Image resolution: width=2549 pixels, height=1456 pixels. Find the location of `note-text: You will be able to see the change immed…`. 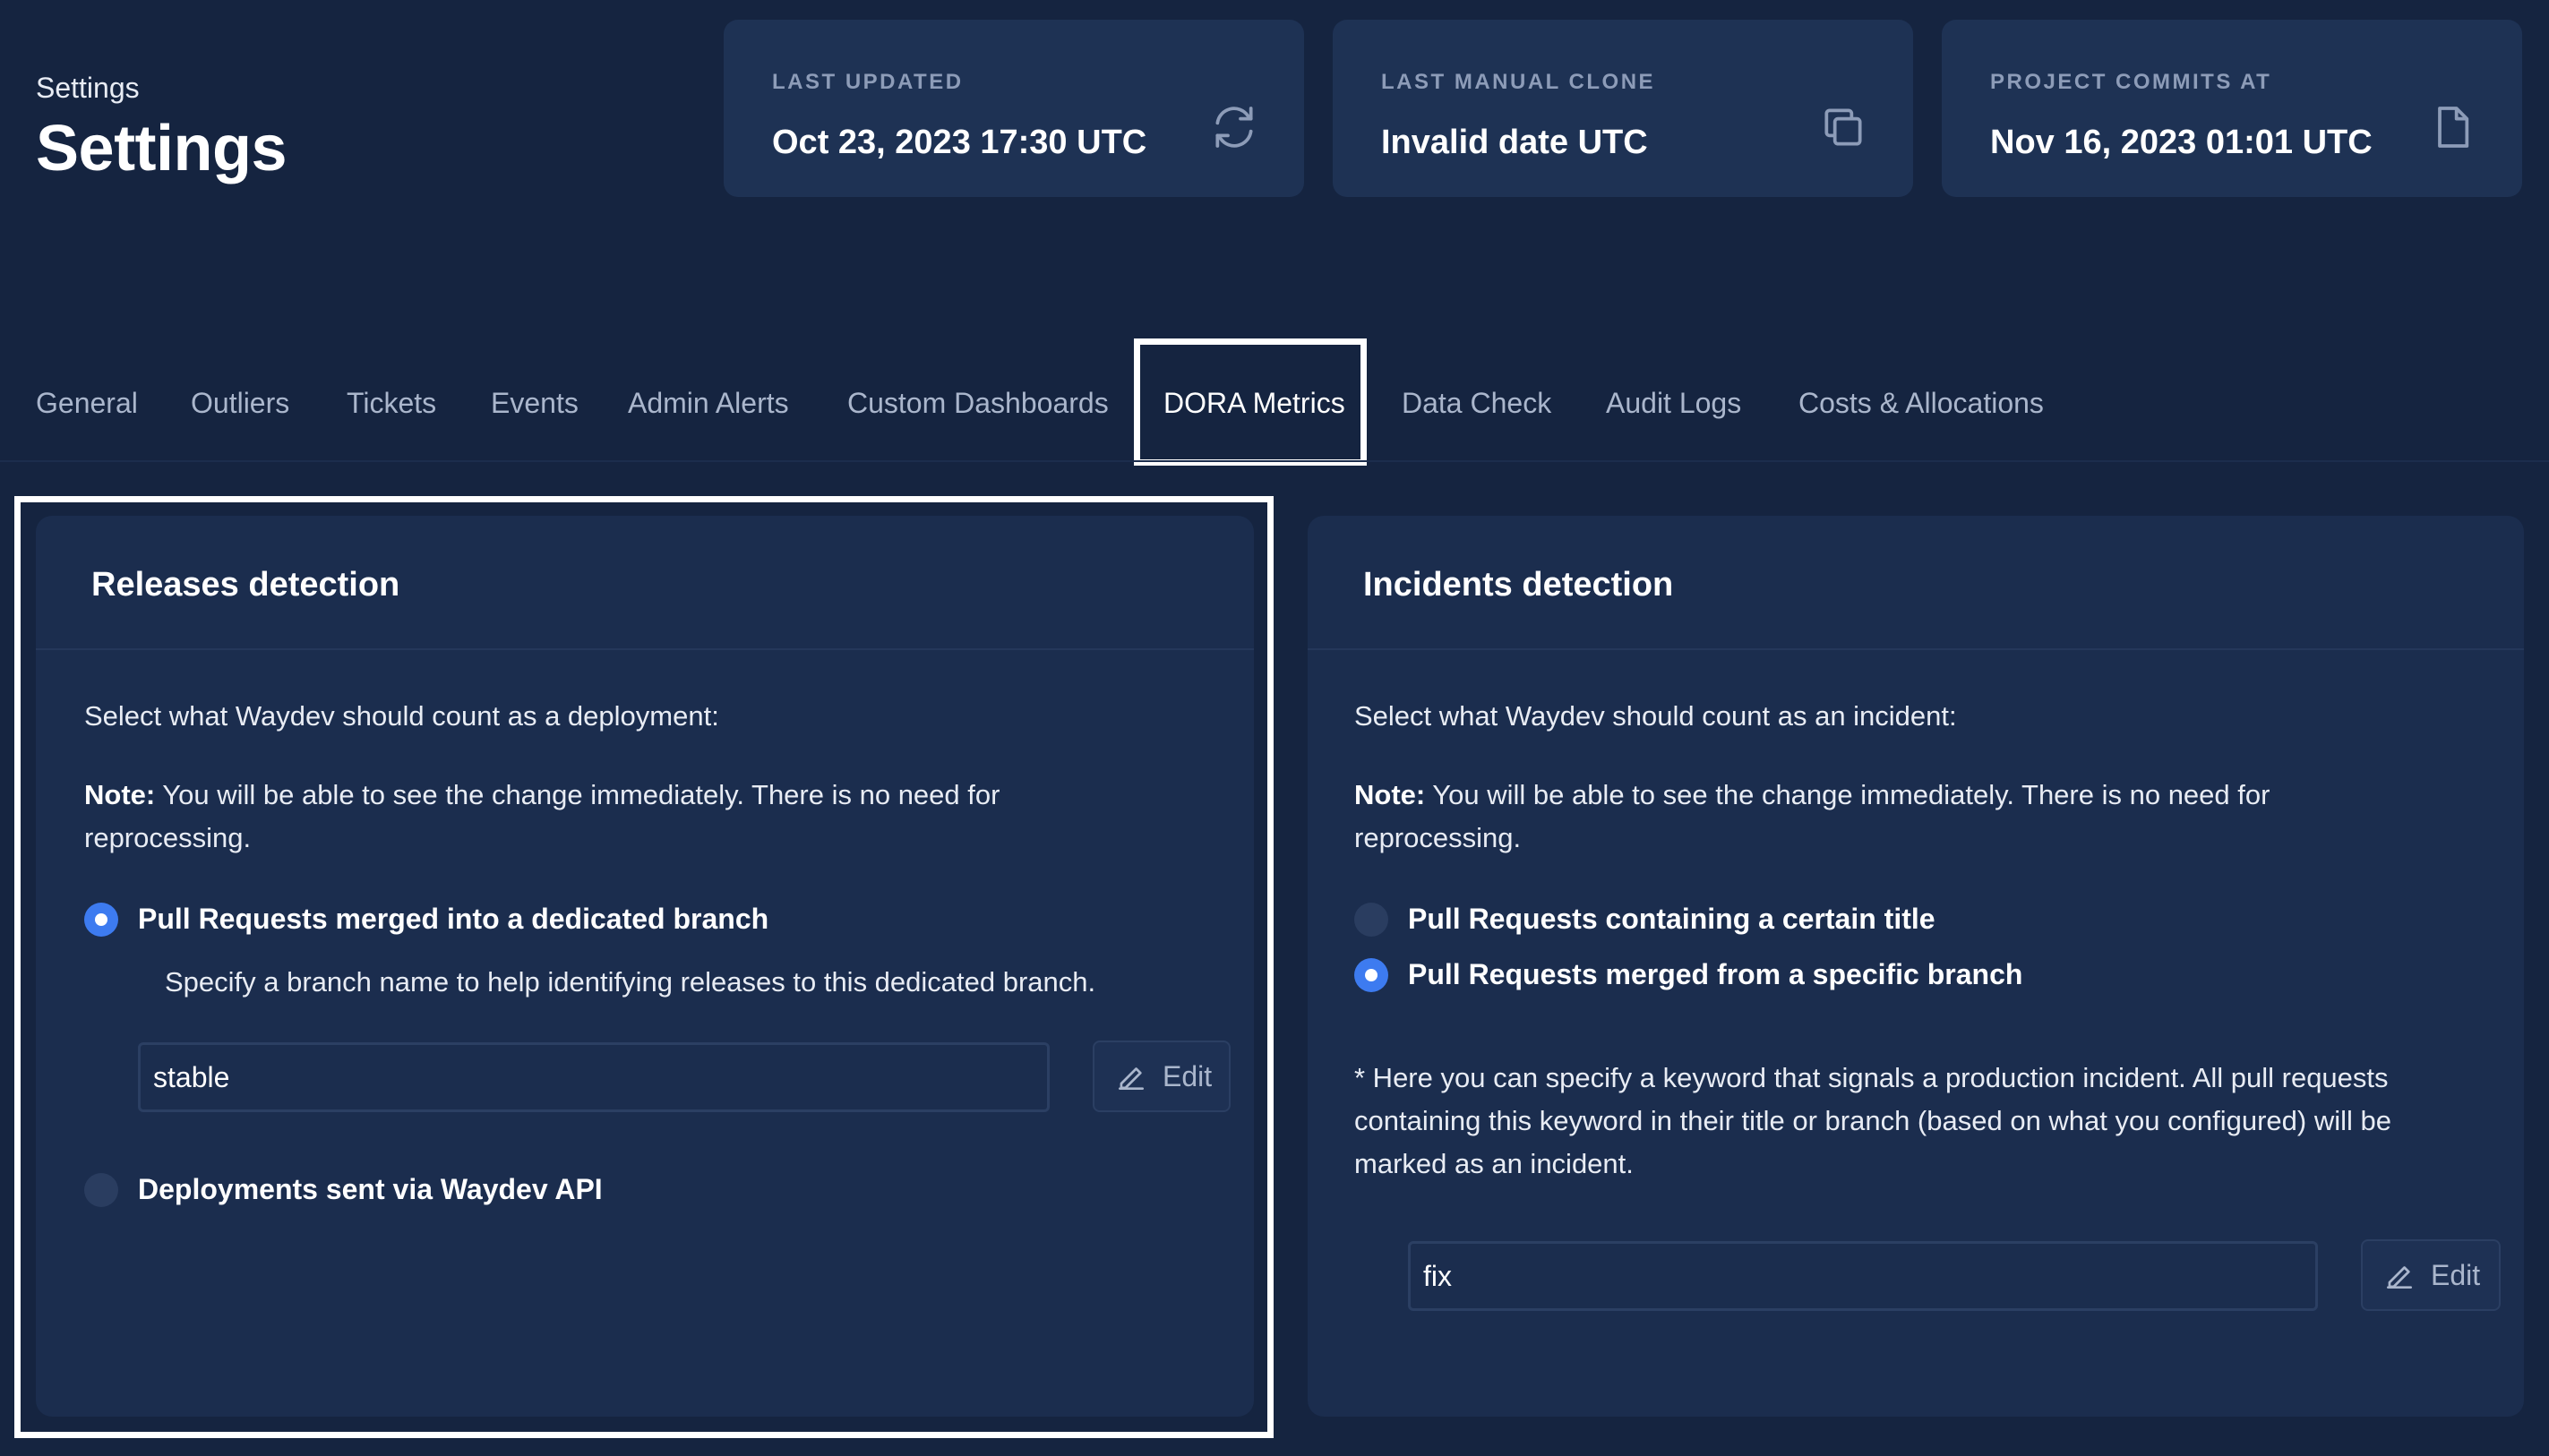

note-text: You will be able to see the change immed… is located at coordinates (1812, 816).